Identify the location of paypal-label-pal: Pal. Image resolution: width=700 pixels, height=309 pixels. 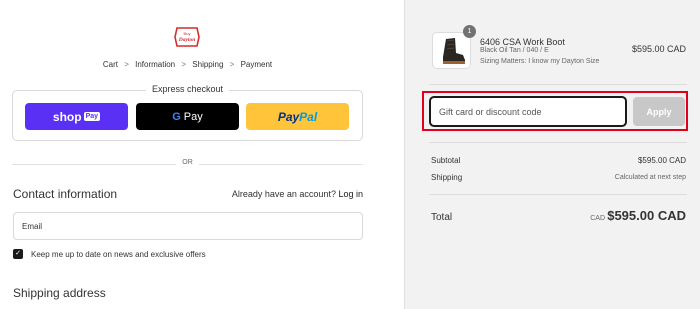
(308, 116).